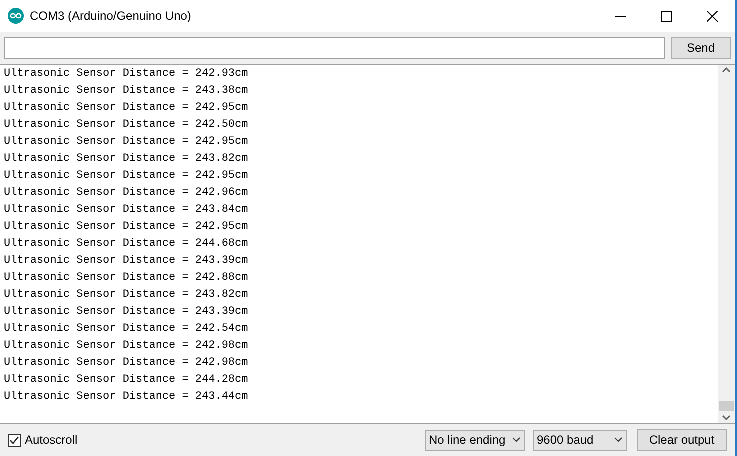 Image resolution: width=737 pixels, height=456 pixels. Describe the element at coordinates (334, 48) in the screenshot. I see `message-input-field` at that location.